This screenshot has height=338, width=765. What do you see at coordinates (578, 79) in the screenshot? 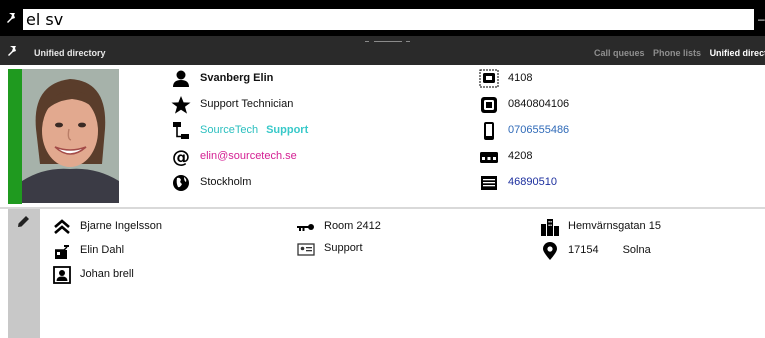
I see `field-extension: 4108` at bounding box center [578, 79].